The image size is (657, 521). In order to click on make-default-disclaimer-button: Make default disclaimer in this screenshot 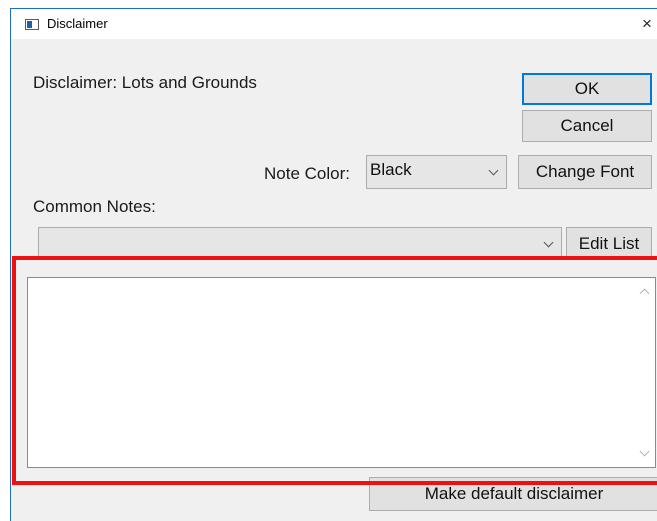, I will do `click(513, 494)`.